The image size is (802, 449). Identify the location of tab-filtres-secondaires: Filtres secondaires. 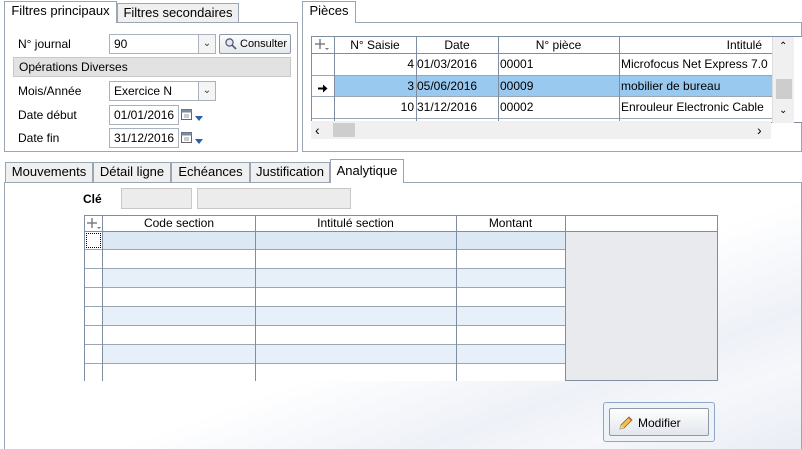
(178, 13).